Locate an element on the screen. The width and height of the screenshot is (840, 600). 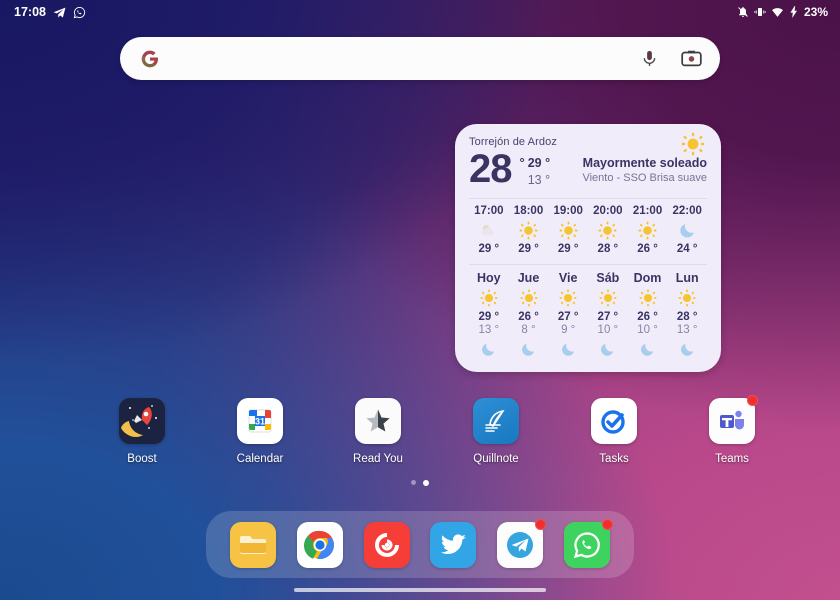
status-bar-left: 17:08 is located at coordinates (50, 12).